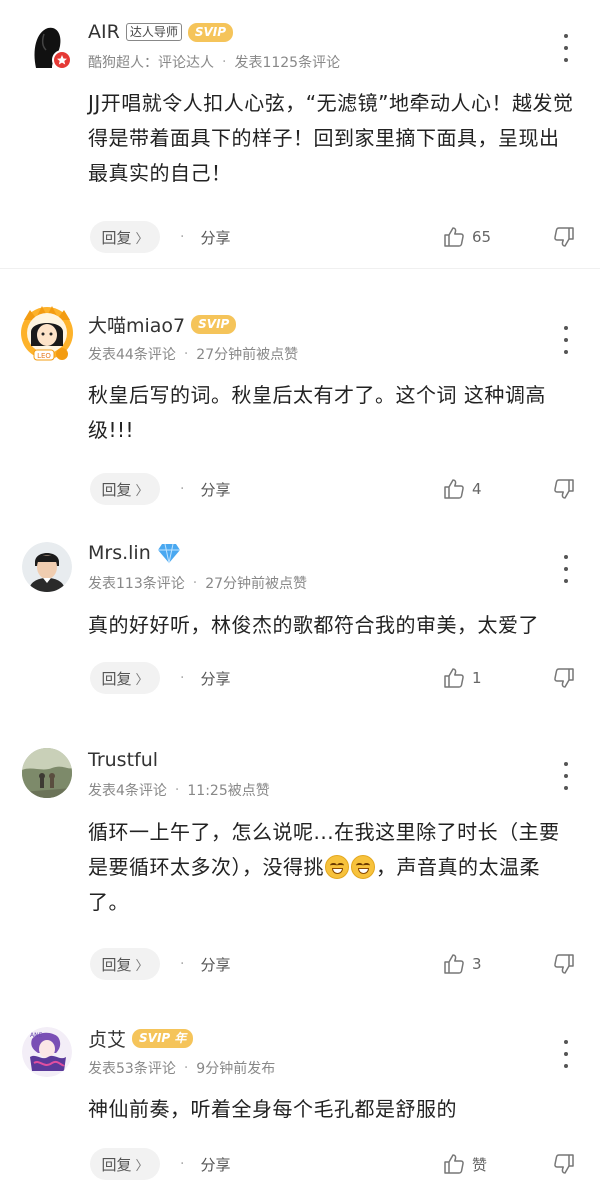  I want to click on comment-meta: 发表113条评论 · 27分钟前被点赞, so click(197, 583).